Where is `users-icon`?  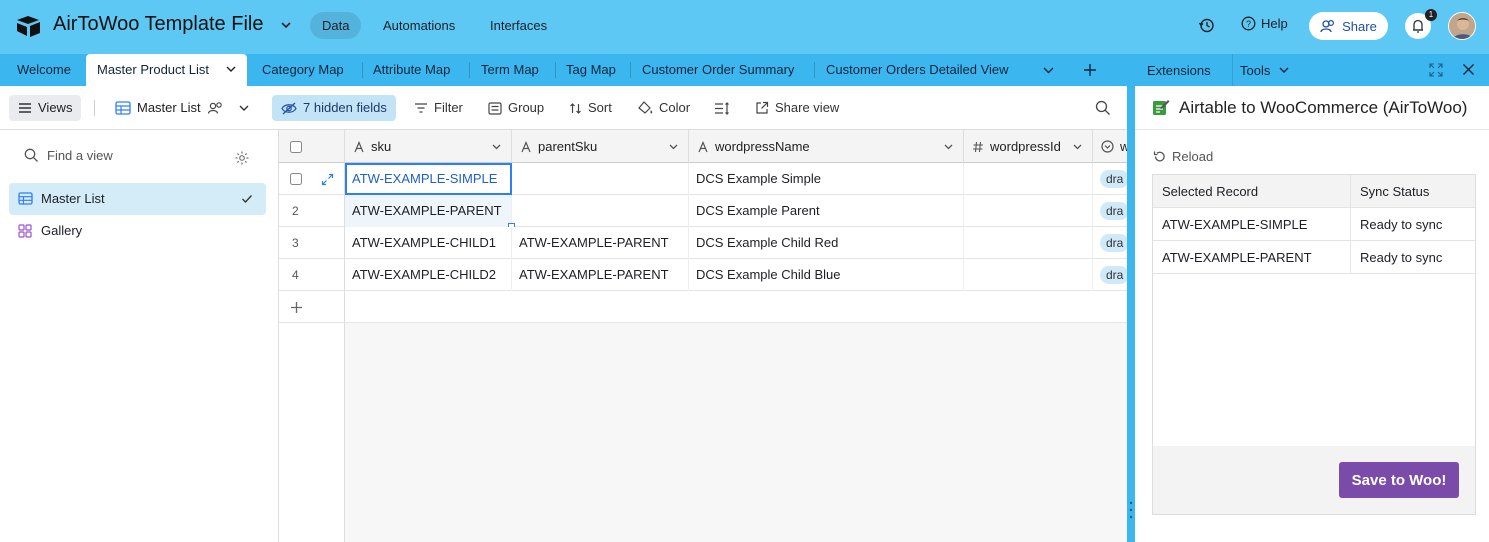 users-icon is located at coordinates (1328, 26).